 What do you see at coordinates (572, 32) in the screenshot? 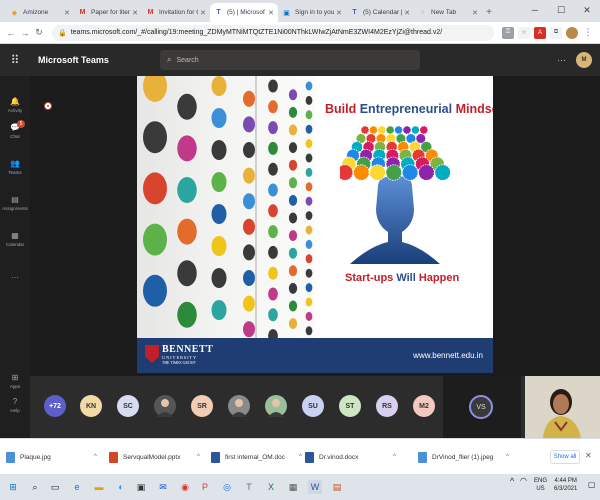
I see `profile-avatar-icon` at bounding box center [572, 32].